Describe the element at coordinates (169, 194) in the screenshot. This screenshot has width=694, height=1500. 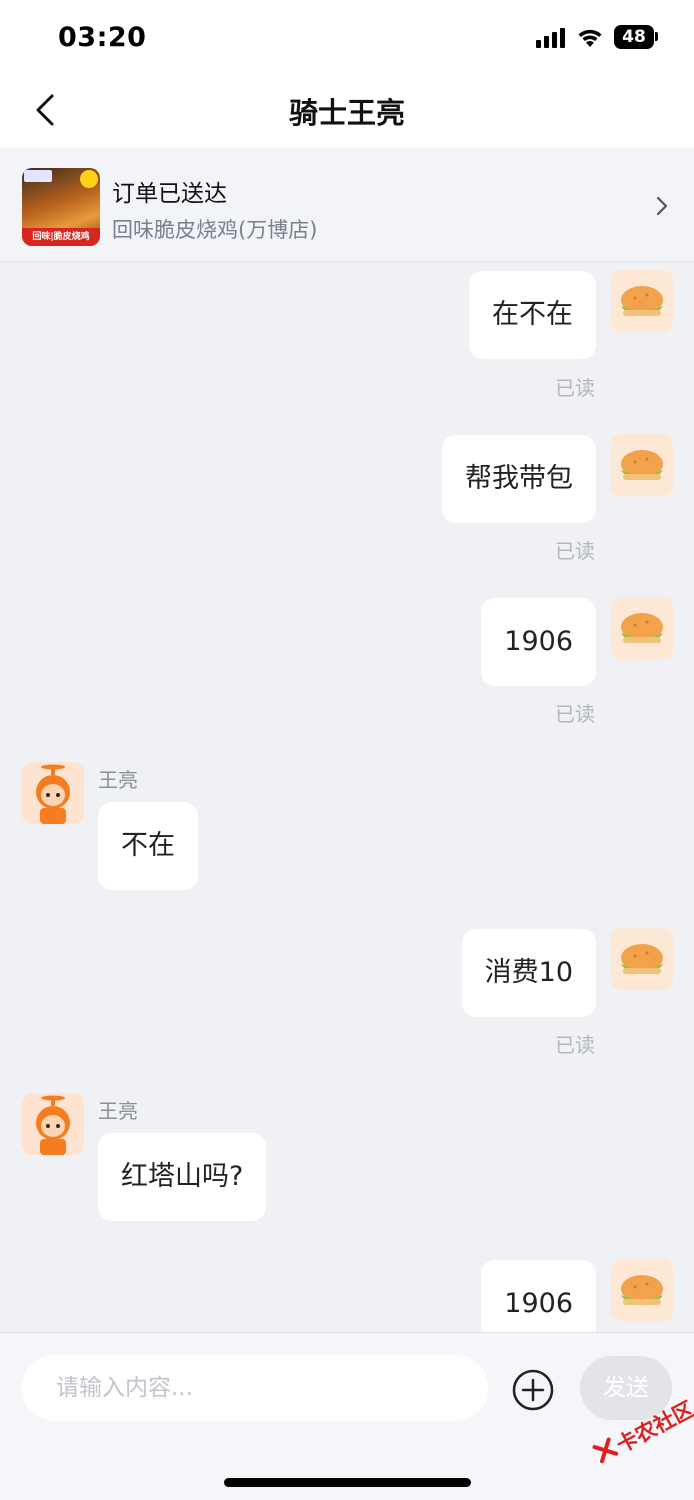
I see `order-status: 订单已送达` at that location.